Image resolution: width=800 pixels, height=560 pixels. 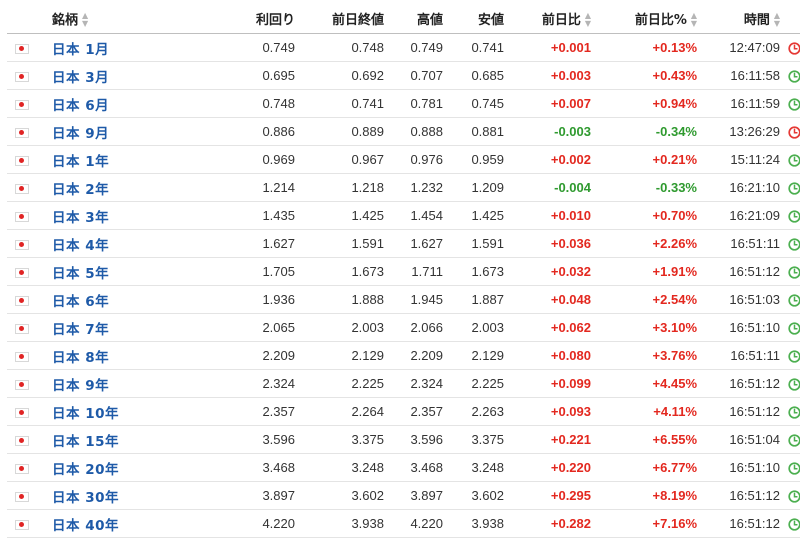 I want to click on bond-name-link: 日本 8年, so click(x=80, y=358).